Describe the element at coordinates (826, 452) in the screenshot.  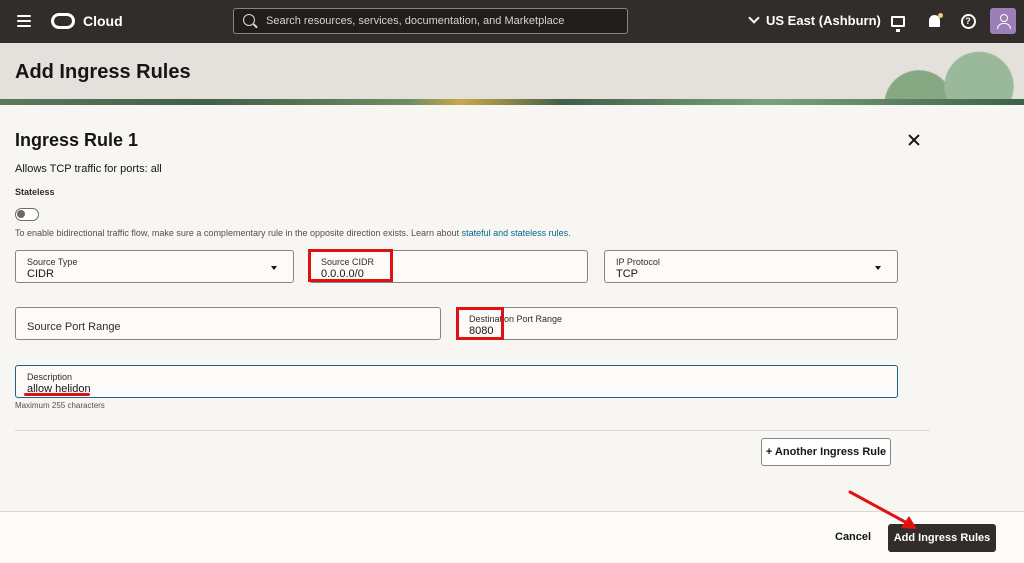
I see `add-another-ingress-rule-button: + Another Ingress Rule` at that location.